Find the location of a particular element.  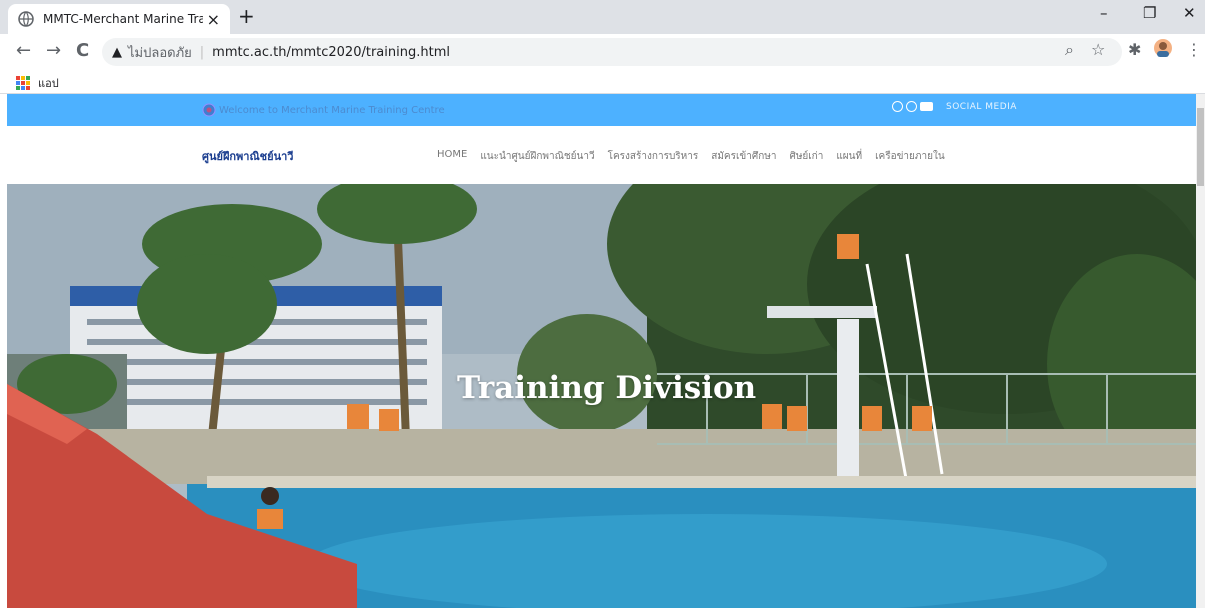

tab-bar: MMTC-Merchant Marine Training × + – ❐ ✕ is located at coordinates (602, 17).